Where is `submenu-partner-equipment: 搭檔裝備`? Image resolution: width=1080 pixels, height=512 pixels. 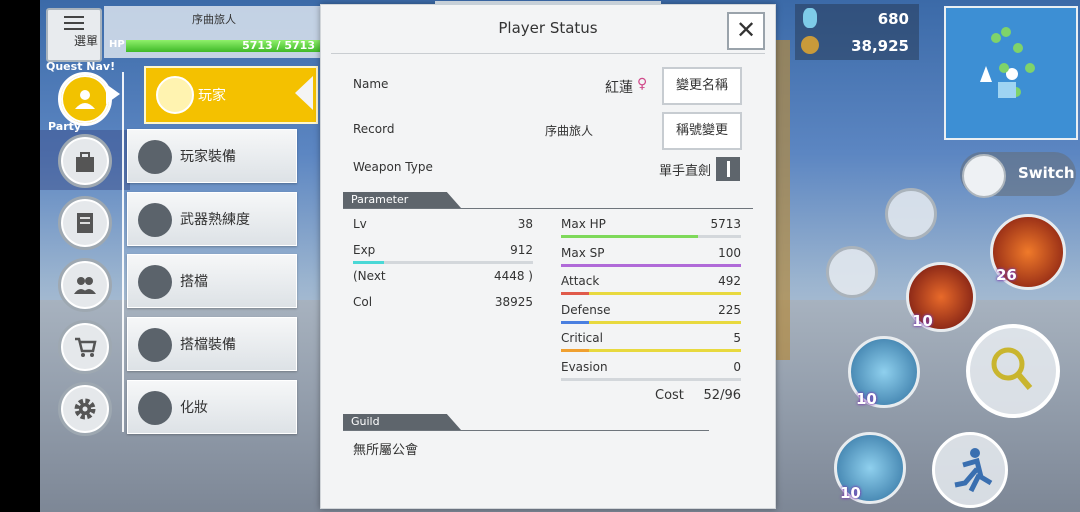
submenu-partner-equipment: 搭檔裝備 is located at coordinates (212, 344).